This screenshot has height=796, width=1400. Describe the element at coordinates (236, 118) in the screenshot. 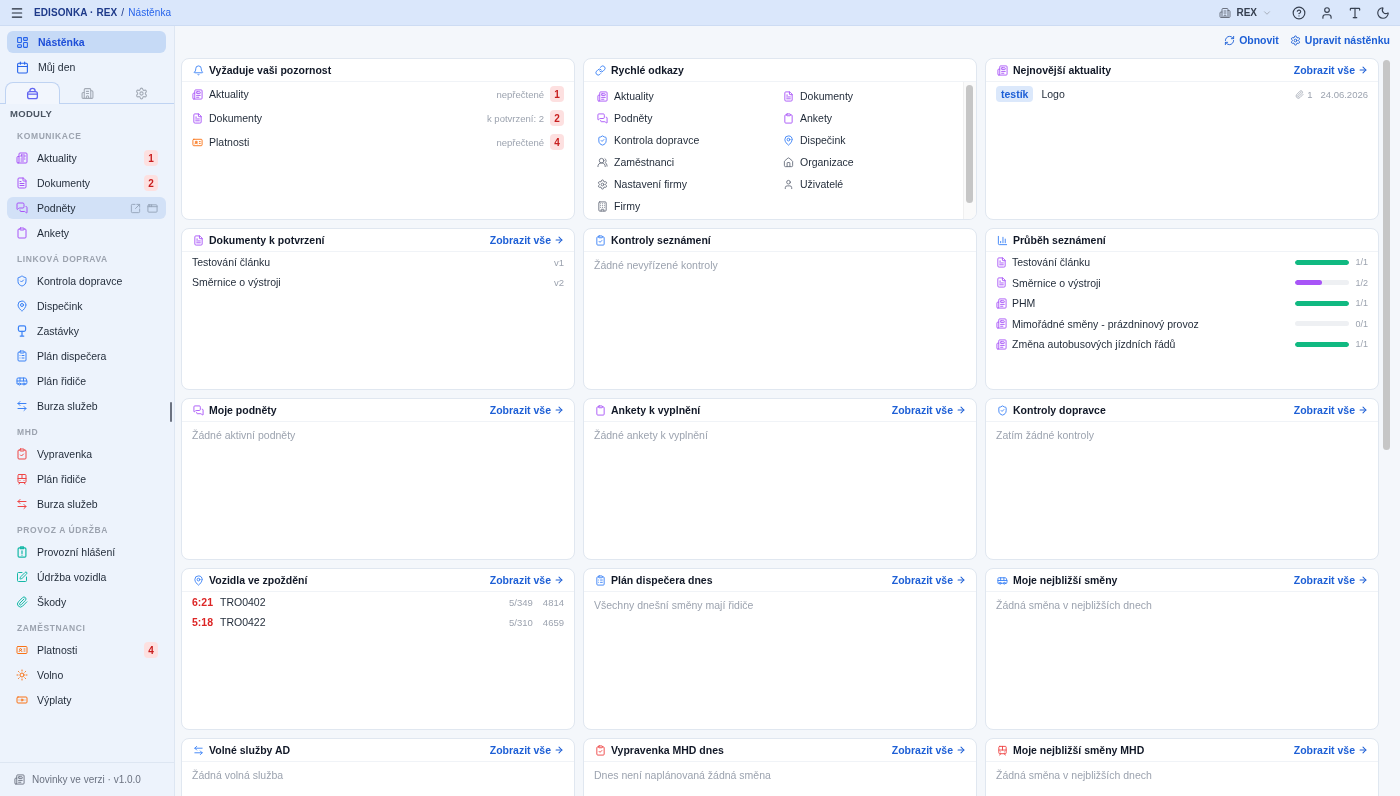

I see `module-name: Dokumenty` at that location.